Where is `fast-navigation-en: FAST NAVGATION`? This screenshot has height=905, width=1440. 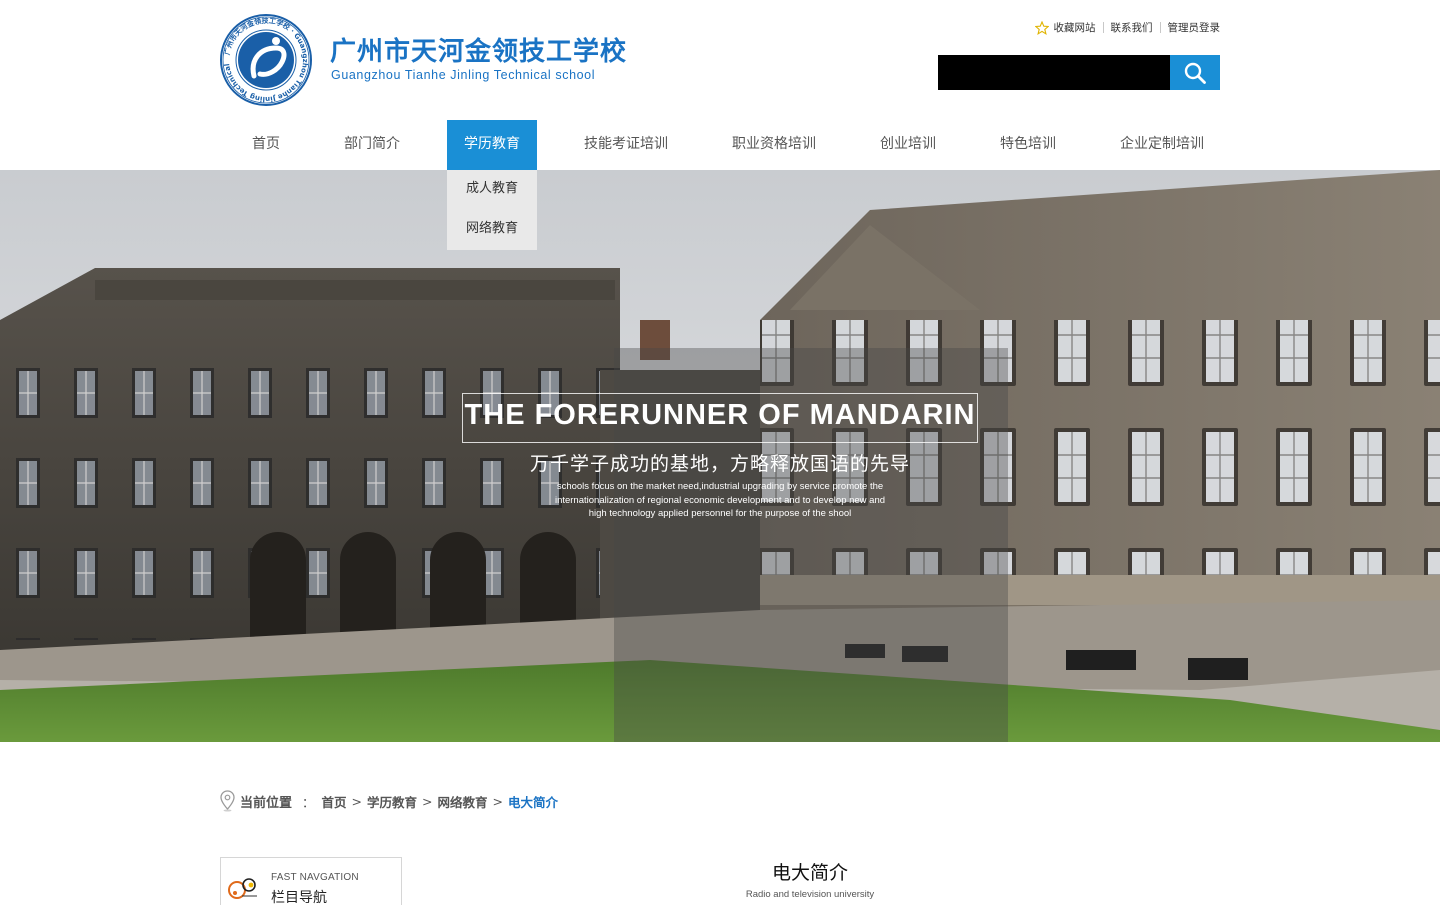 fast-navigation-en: FAST NAVGATION is located at coordinates (315, 877).